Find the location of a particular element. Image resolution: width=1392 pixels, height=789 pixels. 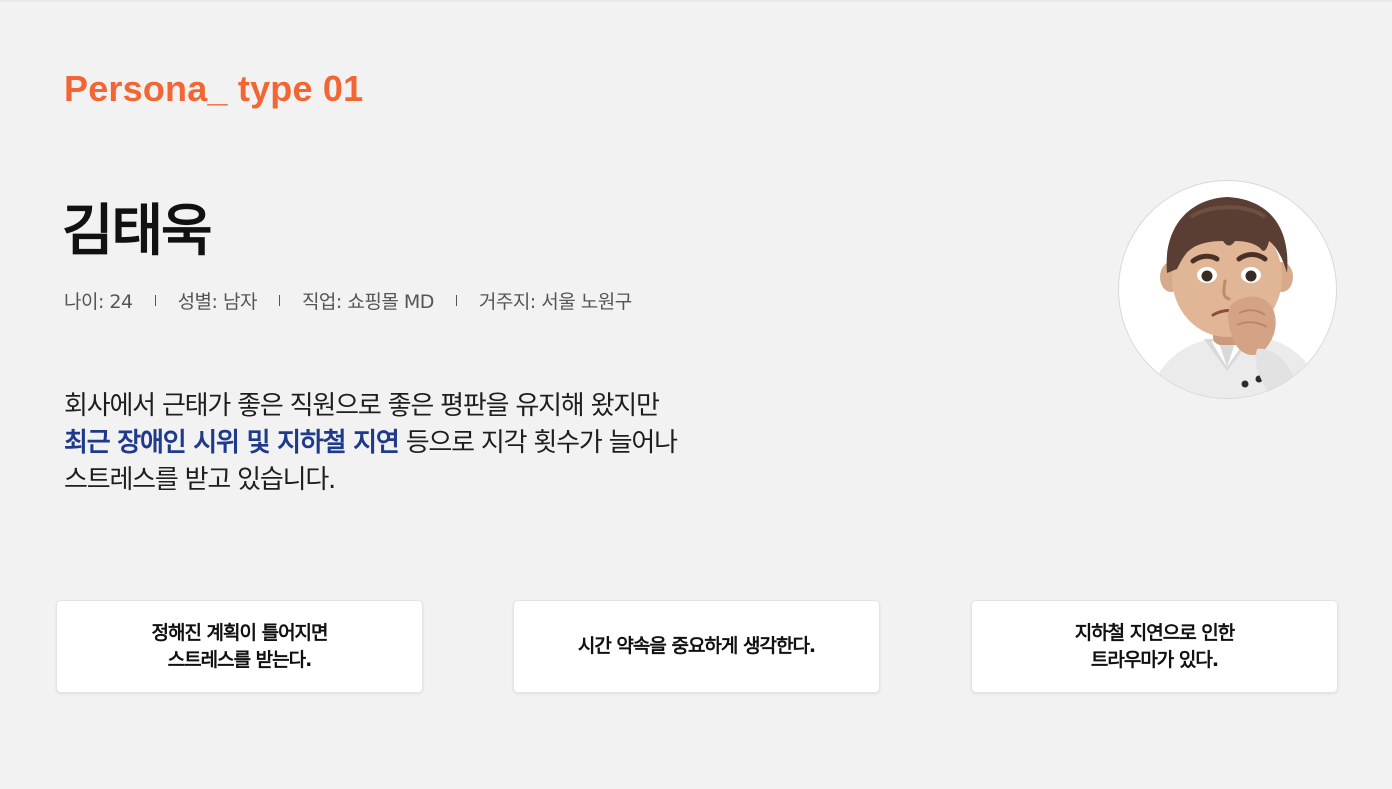

trait-card-text: 지하철 지연으로 인한 트라우마가 있다. is located at coordinates (1155, 646).